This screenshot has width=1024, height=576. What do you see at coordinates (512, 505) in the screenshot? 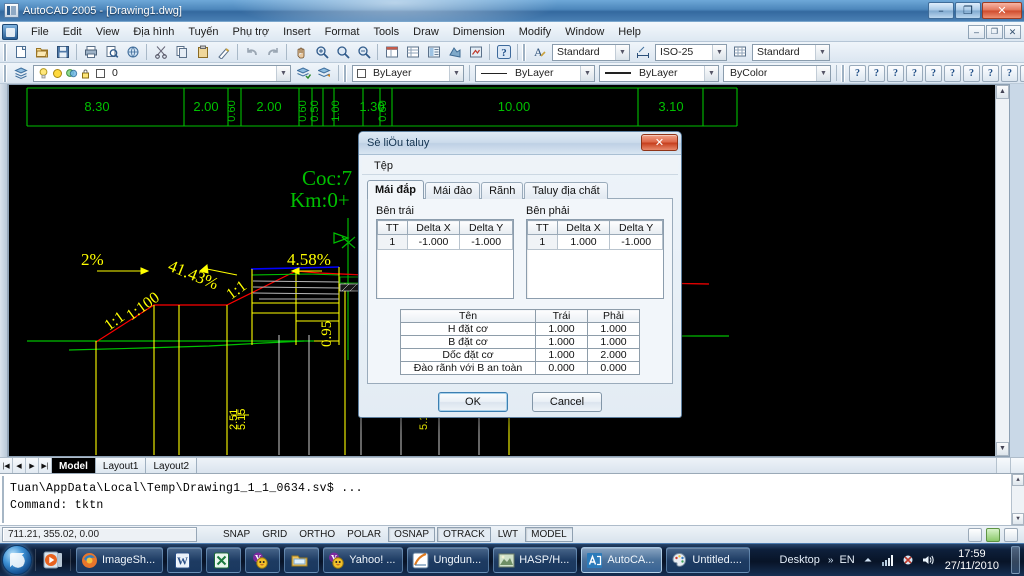
I see `command-prompt-line: Command: tktn` at bounding box center [512, 505].